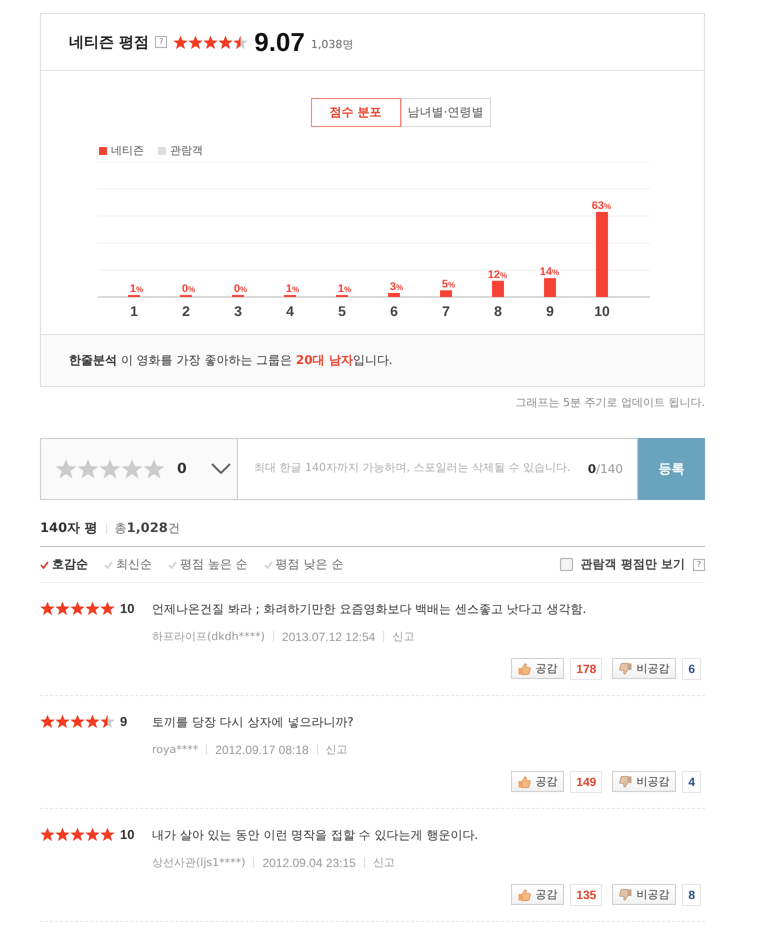 The height and width of the screenshot is (931, 770). I want to click on score-label: 10, so click(602, 311).